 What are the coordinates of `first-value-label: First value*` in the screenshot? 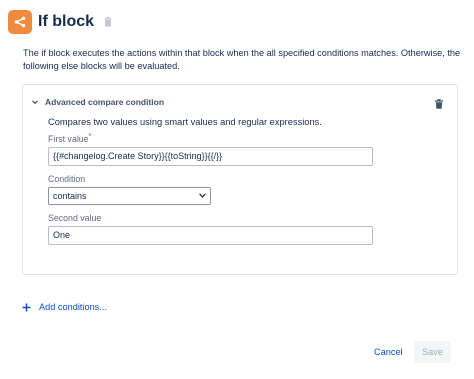 It's located at (213, 137).